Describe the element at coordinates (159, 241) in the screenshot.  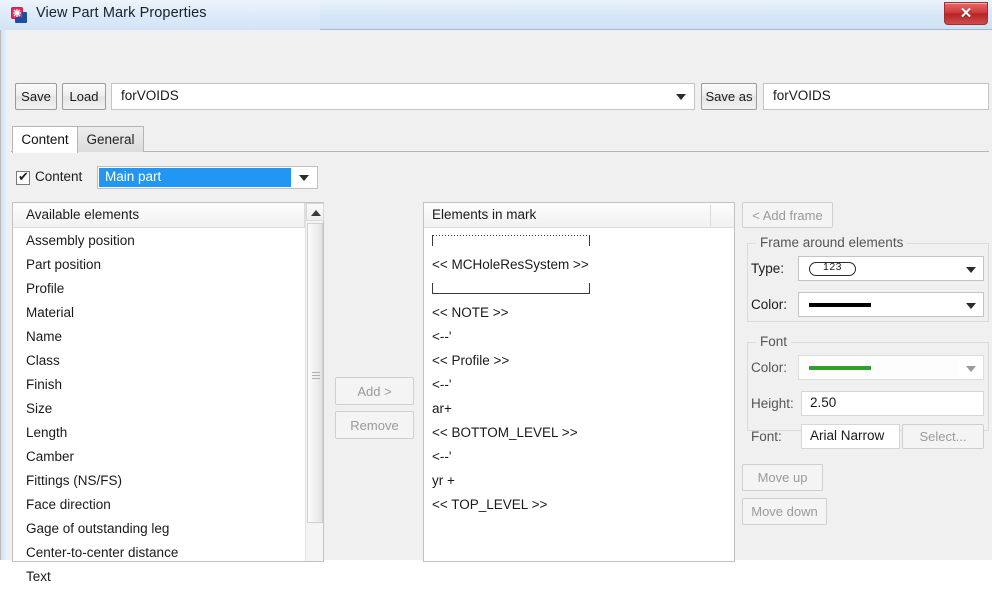
I see `available-element-item: Assembly position` at that location.